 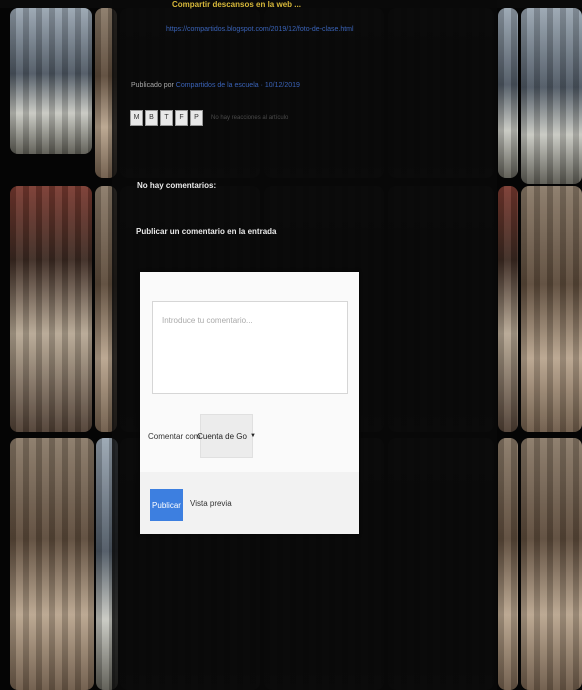 What do you see at coordinates (211, 503) in the screenshot?
I see `preview-button: Vista previa` at bounding box center [211, 503].